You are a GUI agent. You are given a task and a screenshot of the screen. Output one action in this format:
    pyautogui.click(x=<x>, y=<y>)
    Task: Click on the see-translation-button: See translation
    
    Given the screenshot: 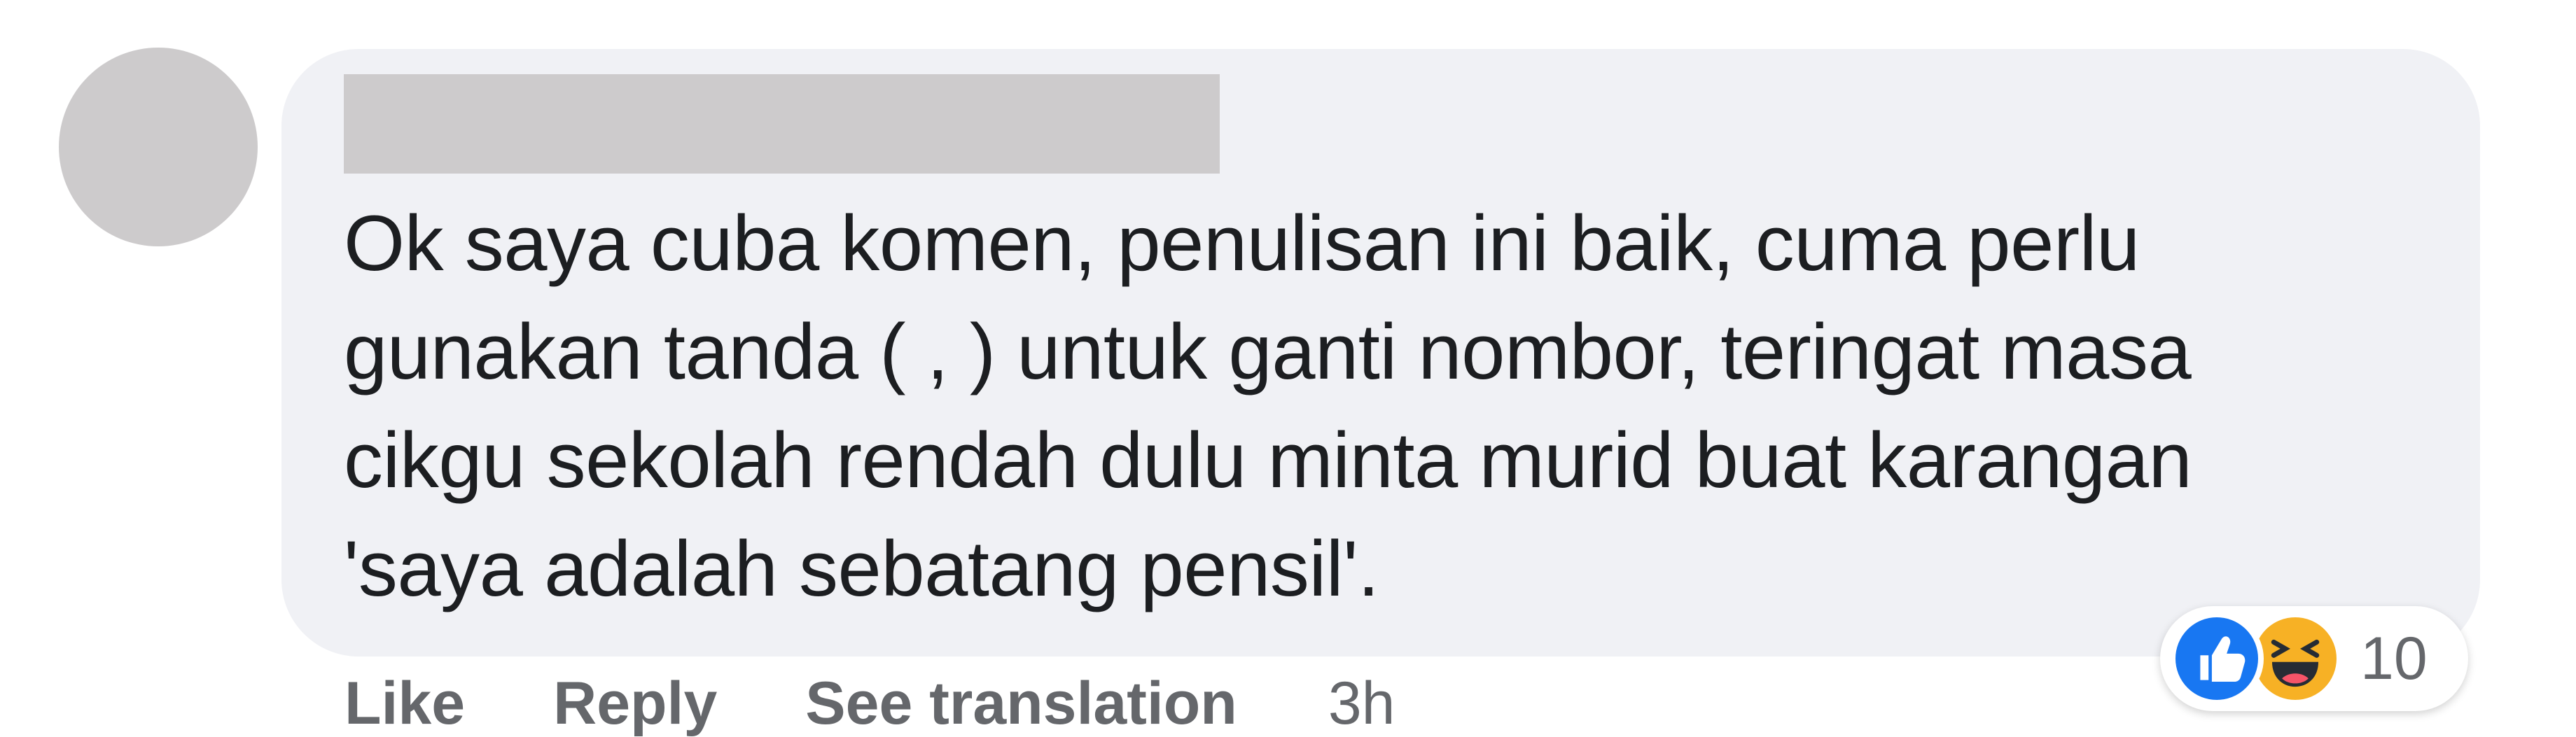 What is the action you would take?
    pyautogui.click(x=1021, y=703)
    